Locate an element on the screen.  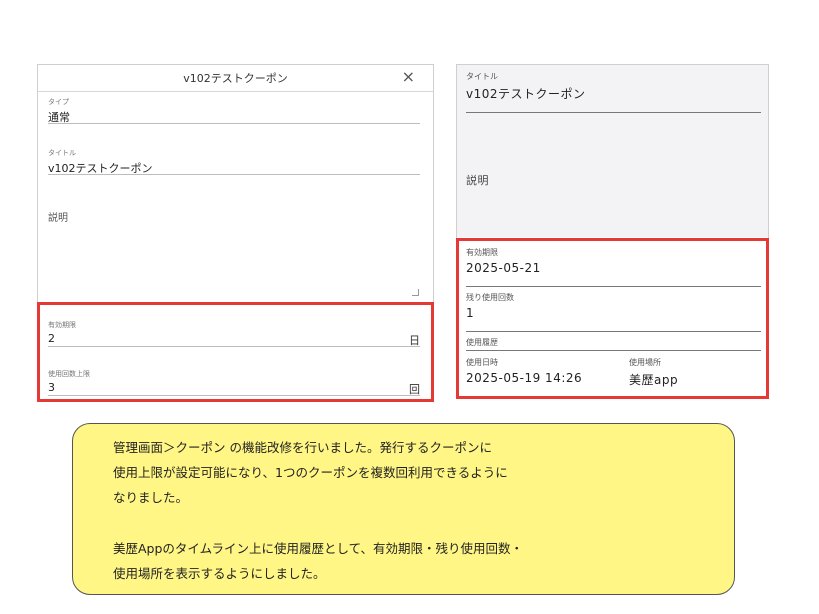
note-line-1: 管理画面＞クーポン の機能改修を行いました。発行するクーポンに is located at coordinates (302, 447).